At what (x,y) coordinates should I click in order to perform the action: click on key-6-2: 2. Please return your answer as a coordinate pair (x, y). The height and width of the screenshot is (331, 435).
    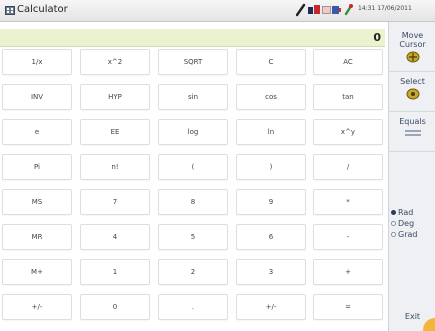
    Looking at the image, I should click on (193, 272).